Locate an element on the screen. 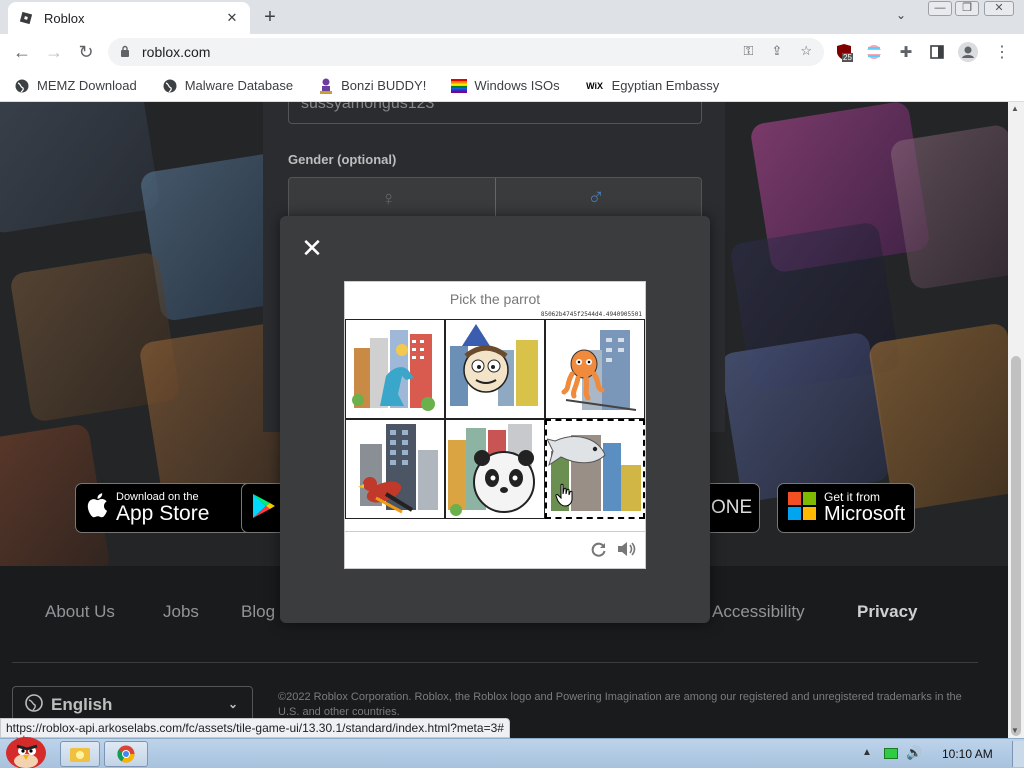 Image resolution: width=1024 pixels, height=768 pixels. address-bar: roblox.com ⚿ ⇪ ☆ is located at coordinates (466, 52).